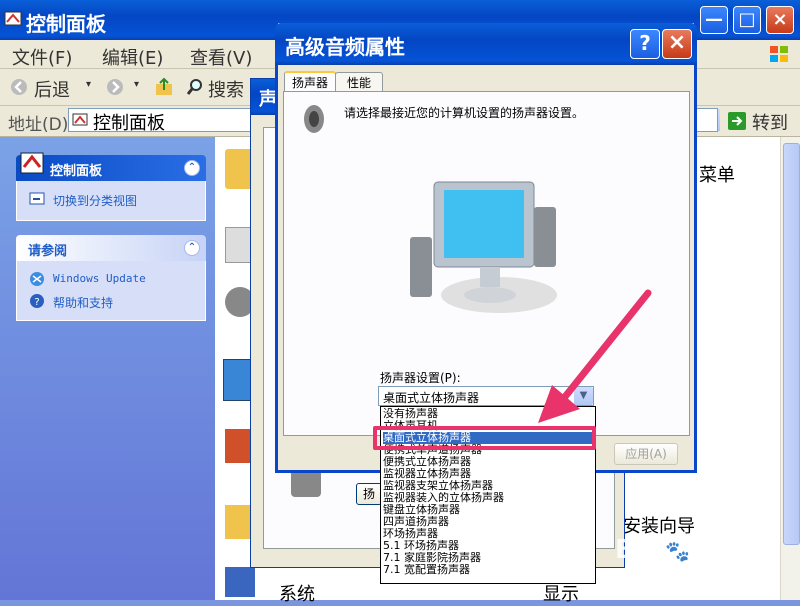  I want to click on windows-update-link: Windows Update, so click(99, 278).